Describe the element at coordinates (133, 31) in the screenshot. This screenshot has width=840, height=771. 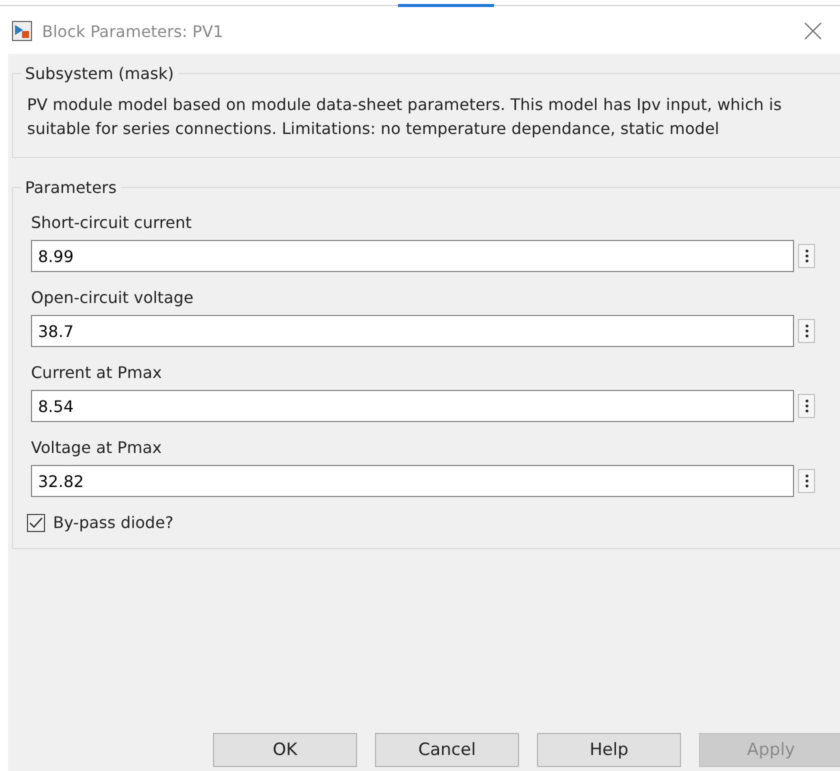
I see `window-title: Block Parameters: PV1` at that location.